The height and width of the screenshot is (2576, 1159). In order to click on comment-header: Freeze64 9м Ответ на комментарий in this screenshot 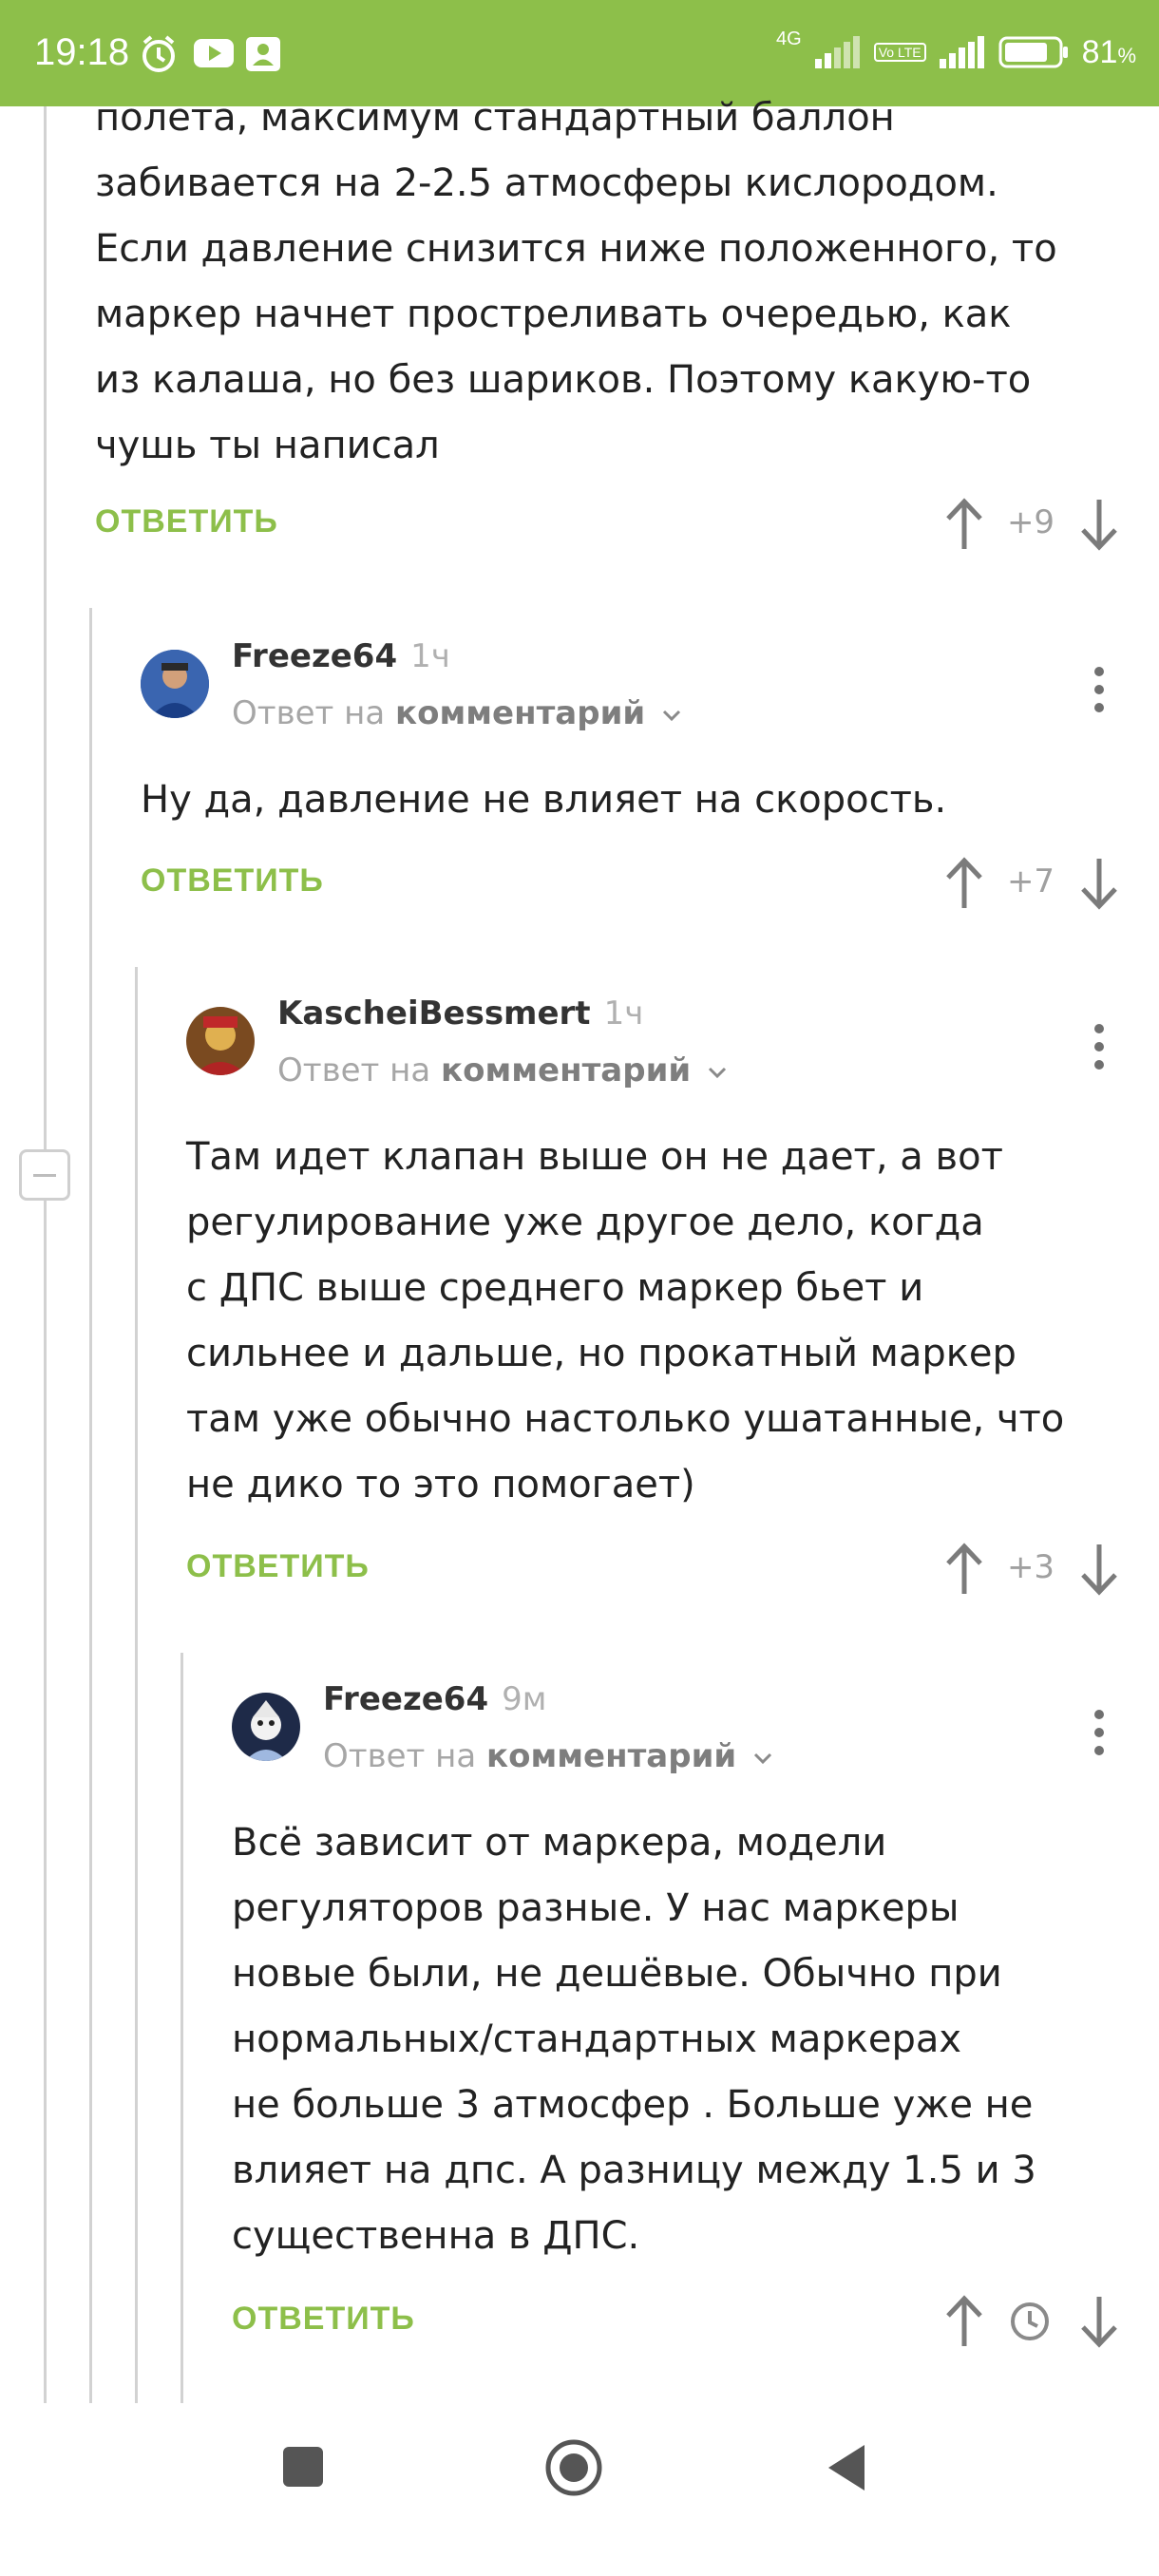, I will do `click(695, 1742)`.